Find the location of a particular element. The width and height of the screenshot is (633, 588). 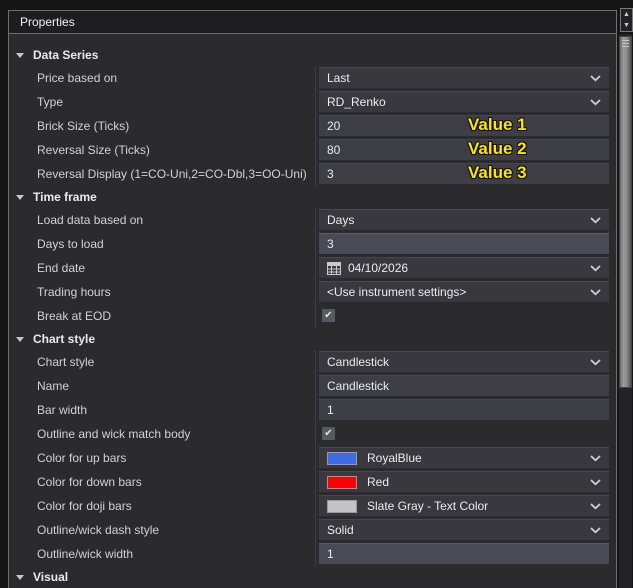

dropdown-value: Last is located at coordinates (338, 78).